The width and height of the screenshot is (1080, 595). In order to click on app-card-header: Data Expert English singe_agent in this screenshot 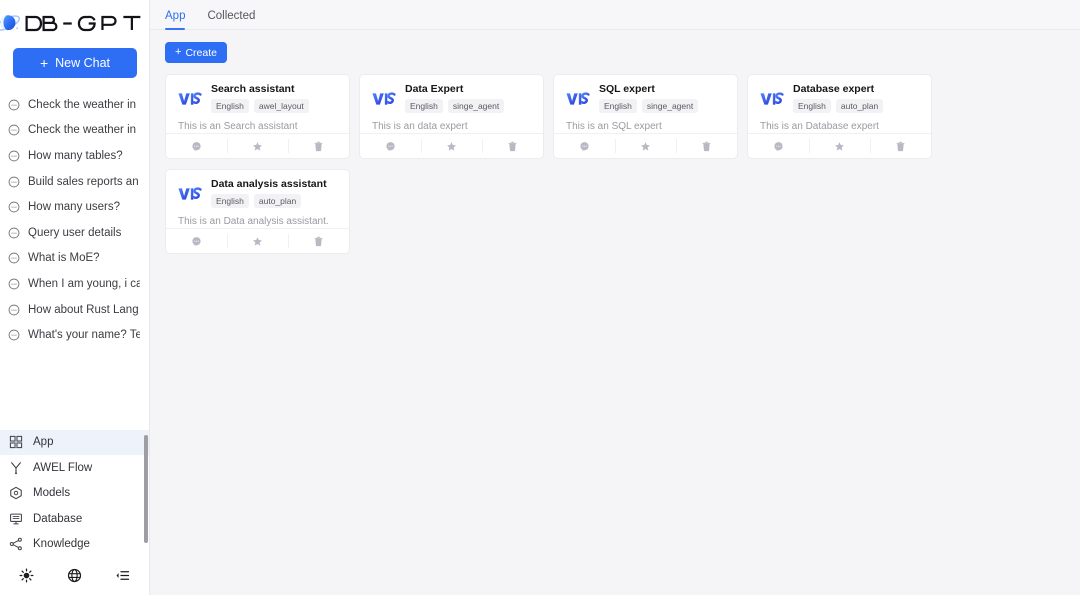, I will do `click(452, 98)`.